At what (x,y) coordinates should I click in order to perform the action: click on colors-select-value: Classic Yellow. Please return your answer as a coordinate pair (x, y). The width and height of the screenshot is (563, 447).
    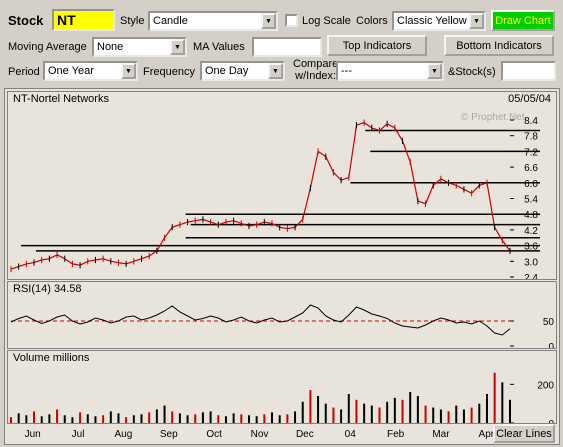
    Looking at the image, I should click on (432, 21).